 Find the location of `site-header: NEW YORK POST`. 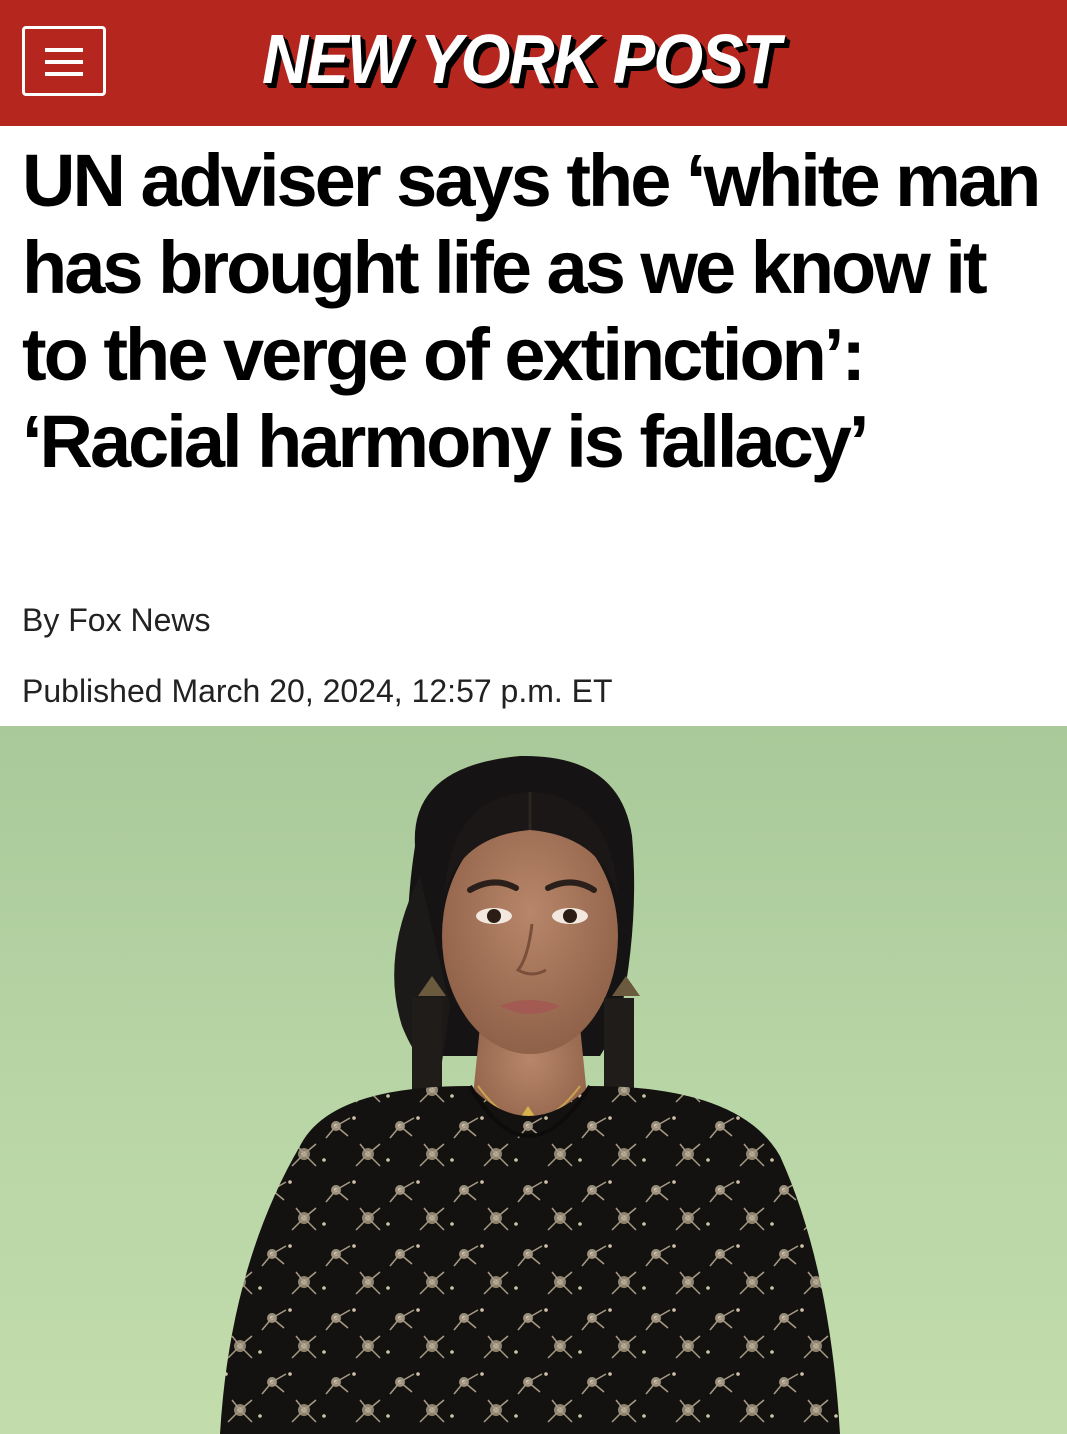

site-header: NEW YORK POST is located at coordinates (533, 63).